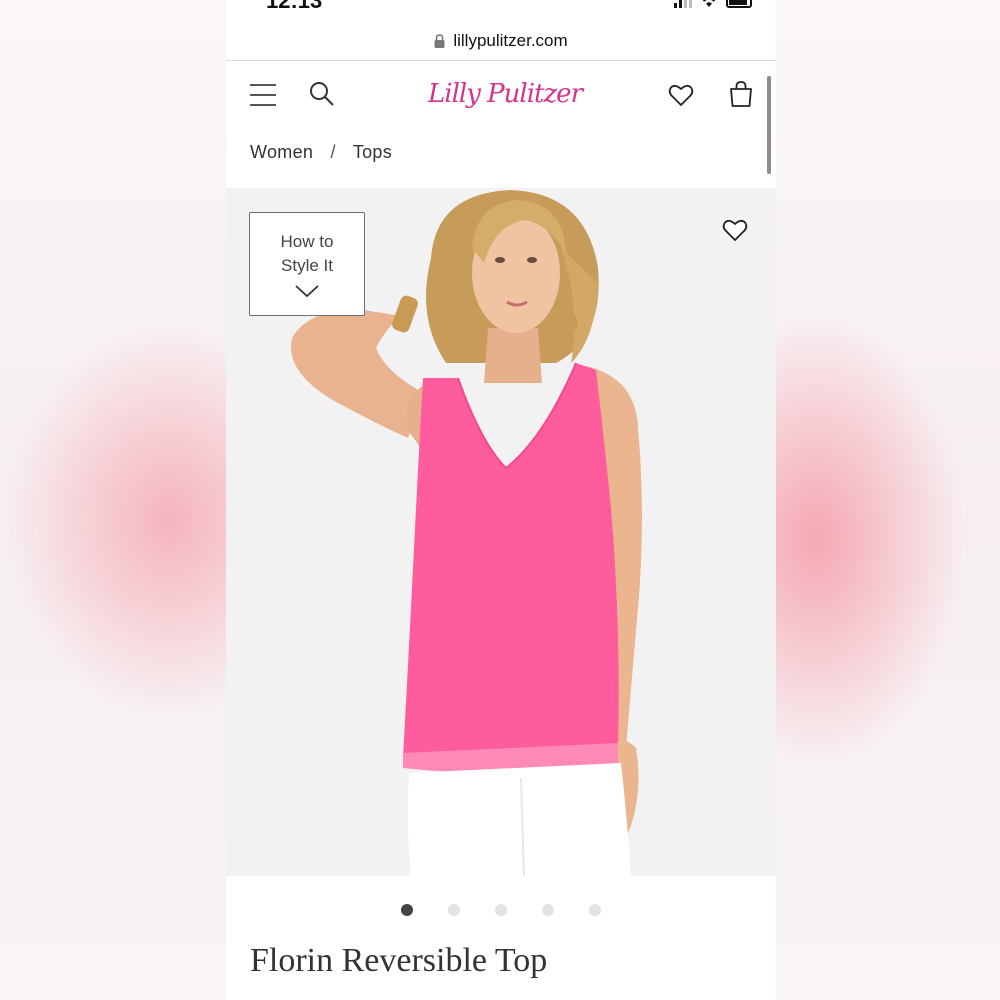  What do you see at coordinates (739, 4) in the screenshot?
I see `battery-icon` at bounding box center [739, 4].